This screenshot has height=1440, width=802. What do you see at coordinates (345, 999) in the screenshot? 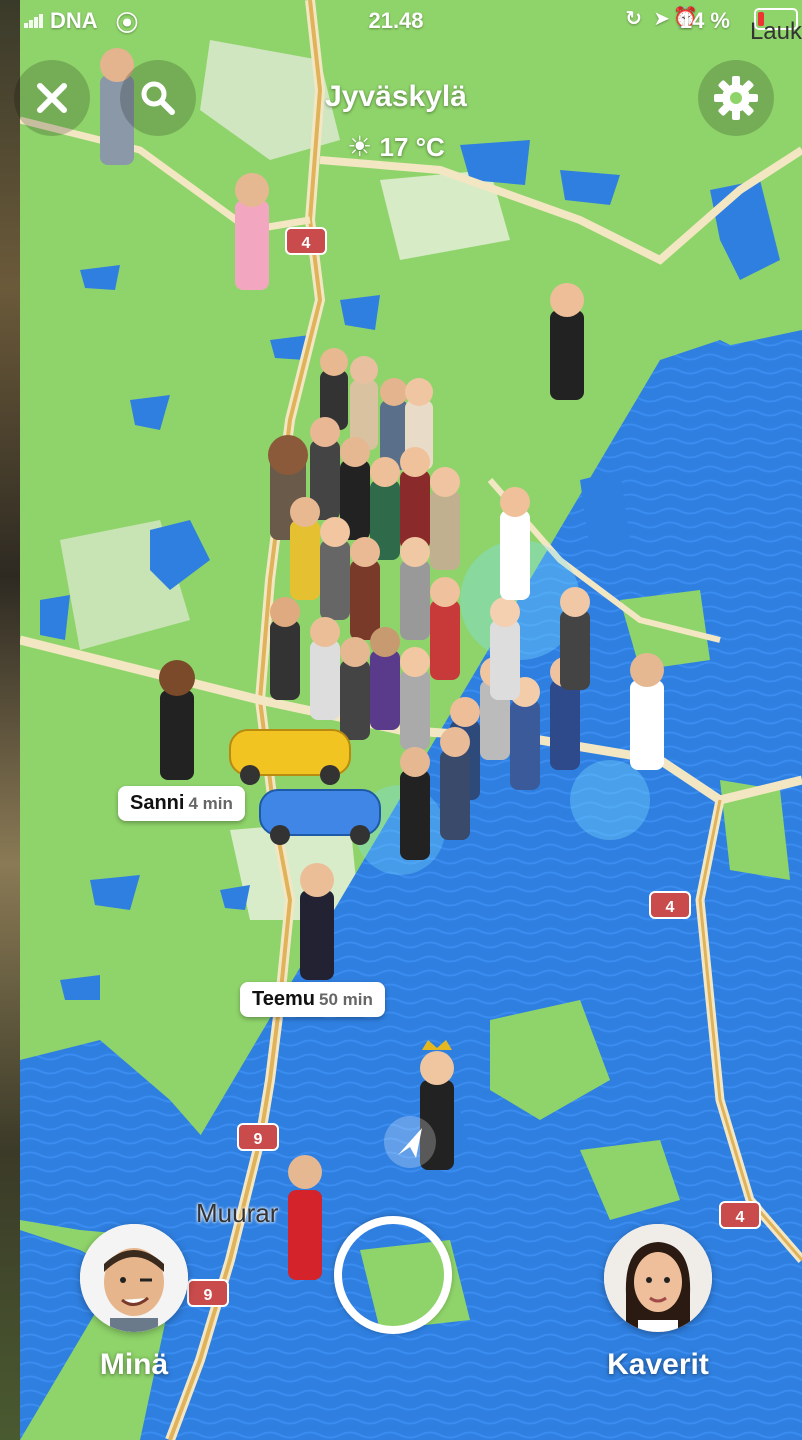
I see `friend-time: 50 min` at bounding box center [345, 999].